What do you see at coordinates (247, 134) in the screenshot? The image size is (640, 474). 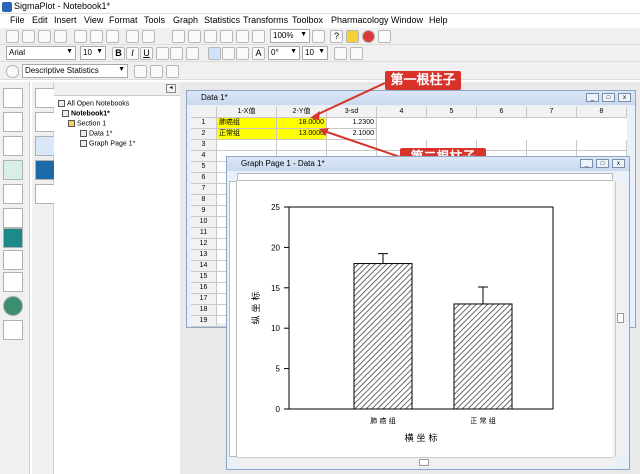 I see `cell-x: 正常组` at bounding box center [247, 134].